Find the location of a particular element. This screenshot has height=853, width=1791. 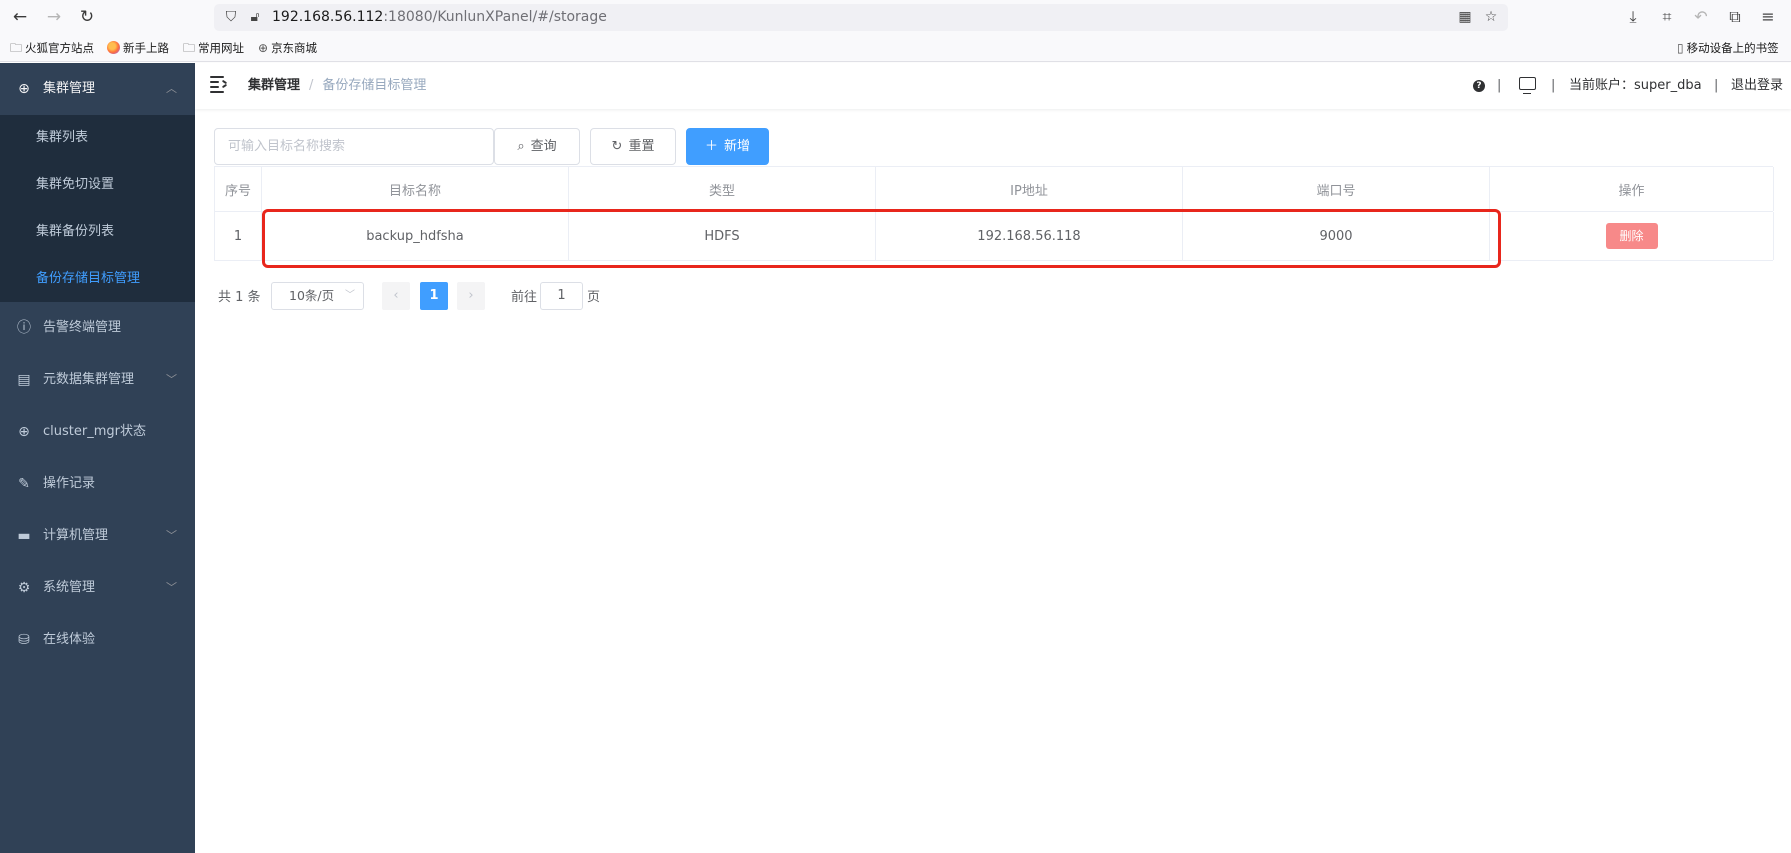

add-button: ＋新增 is located at coordinates (727, 146).